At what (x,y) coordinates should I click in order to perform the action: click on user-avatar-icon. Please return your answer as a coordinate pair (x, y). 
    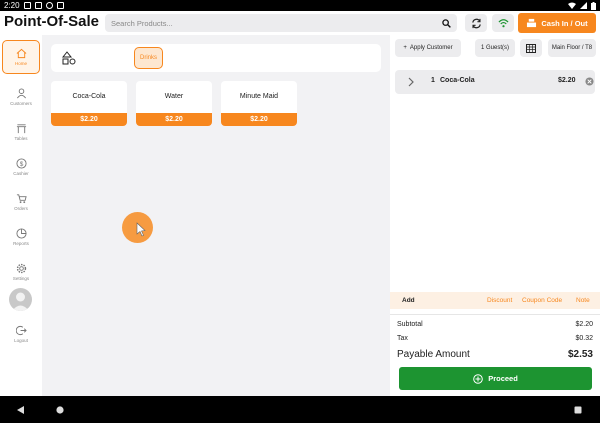
    Looking at the image, I should click on (20, 301).